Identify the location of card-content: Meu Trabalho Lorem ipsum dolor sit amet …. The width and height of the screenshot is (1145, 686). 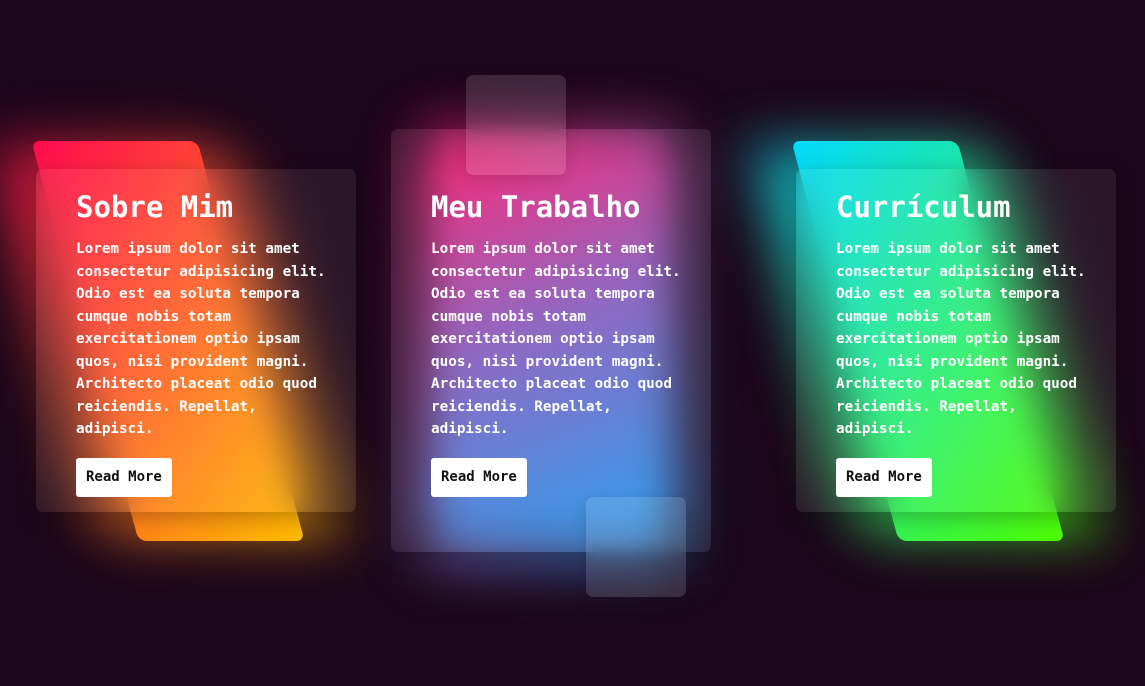
(556, 343).